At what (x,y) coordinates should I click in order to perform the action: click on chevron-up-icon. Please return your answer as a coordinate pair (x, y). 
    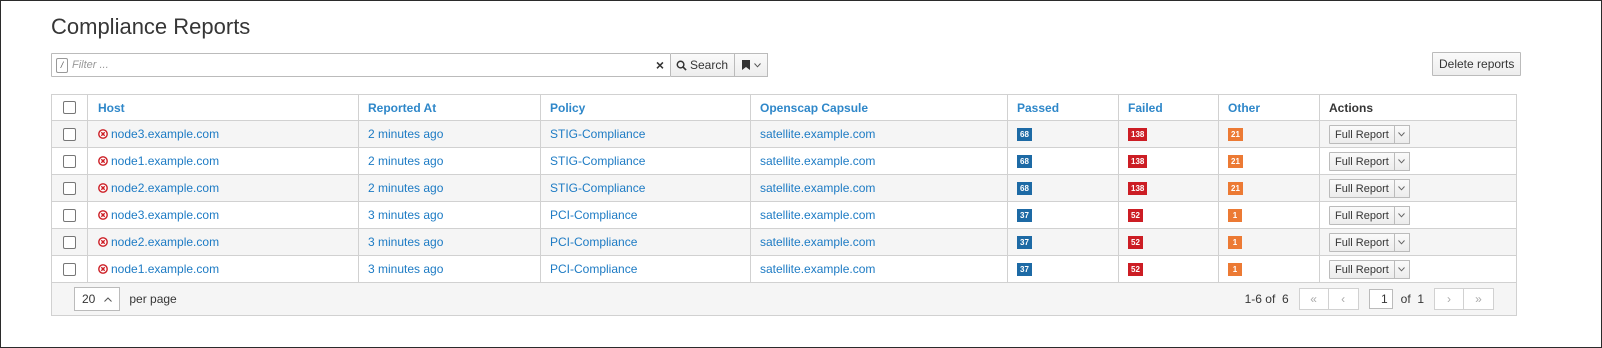
    Looking at the image, I should click on (108, 299).